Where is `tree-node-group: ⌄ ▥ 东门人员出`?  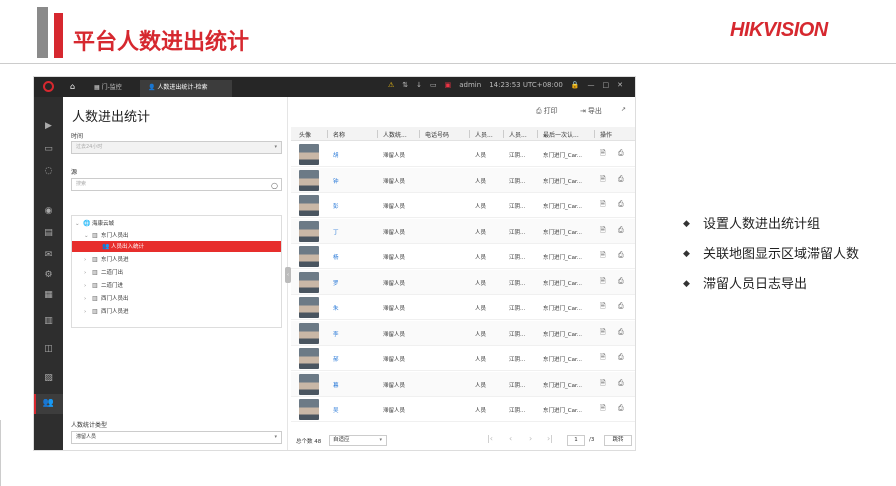 tree-node-group: ⌄ ▥ 东门人员出 is located at coordinates (106, 235).